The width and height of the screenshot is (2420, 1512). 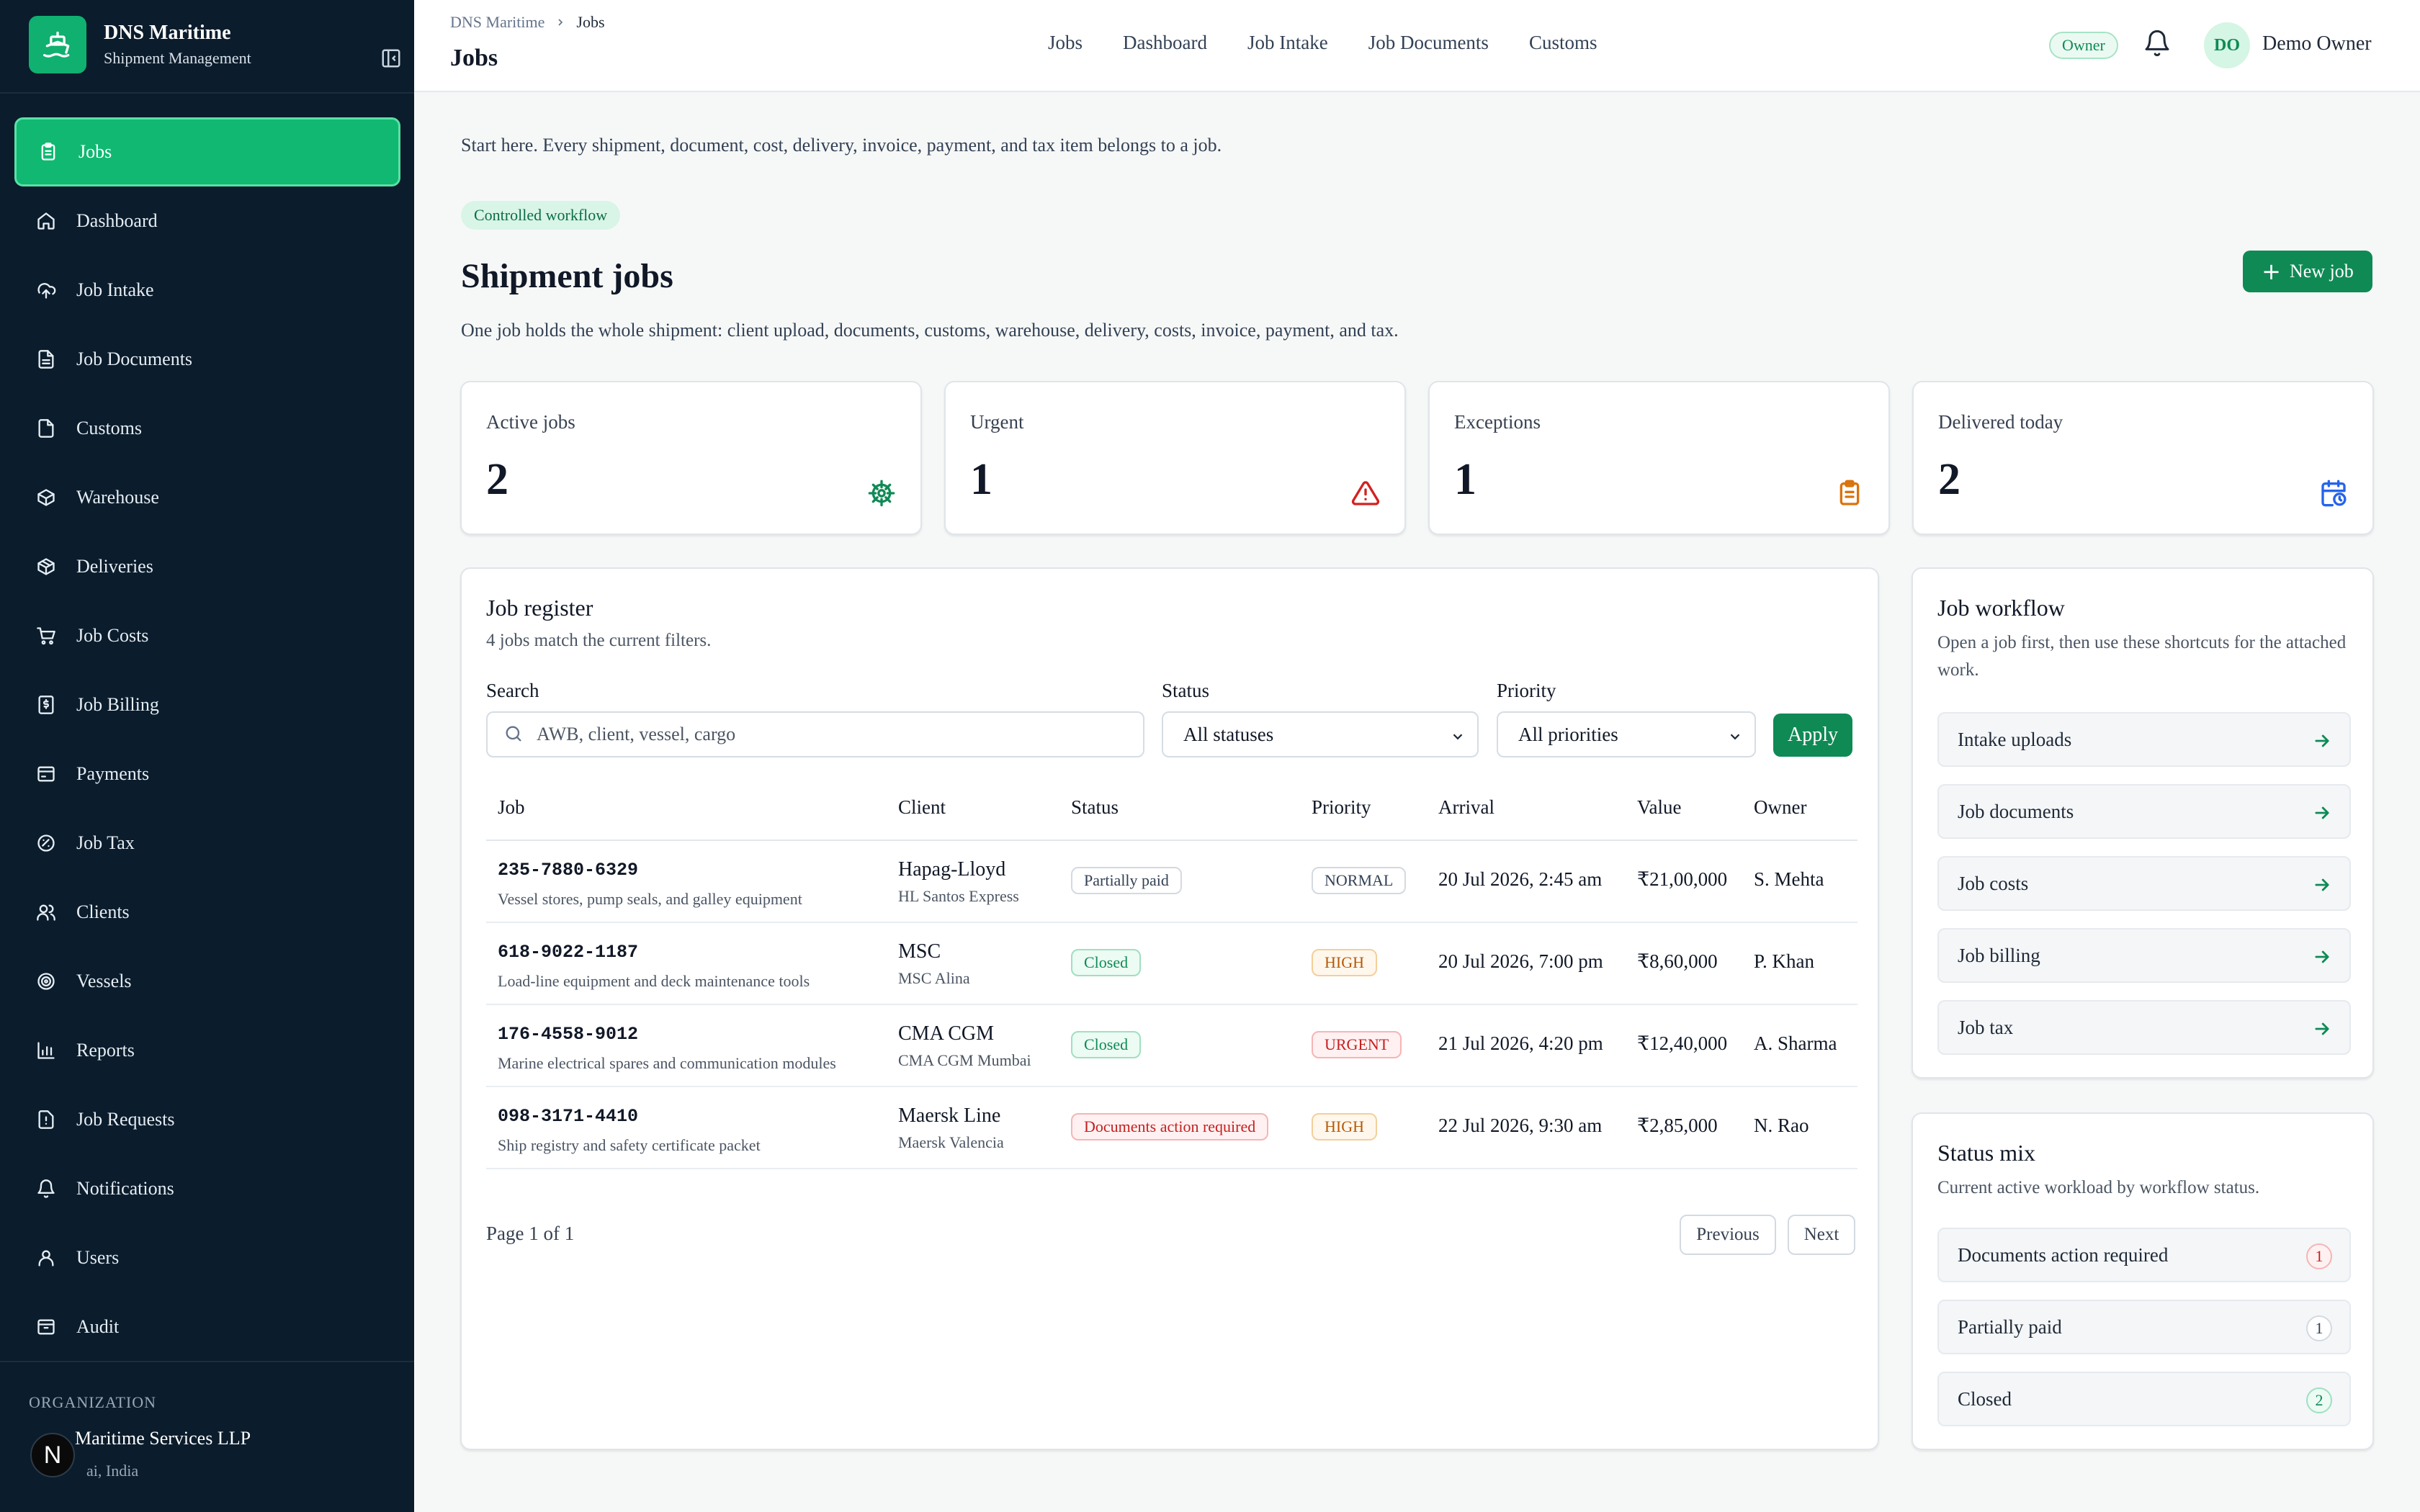 I want to click on top-nav-job-intake: Job Intake, so click(x=1287, y=43).